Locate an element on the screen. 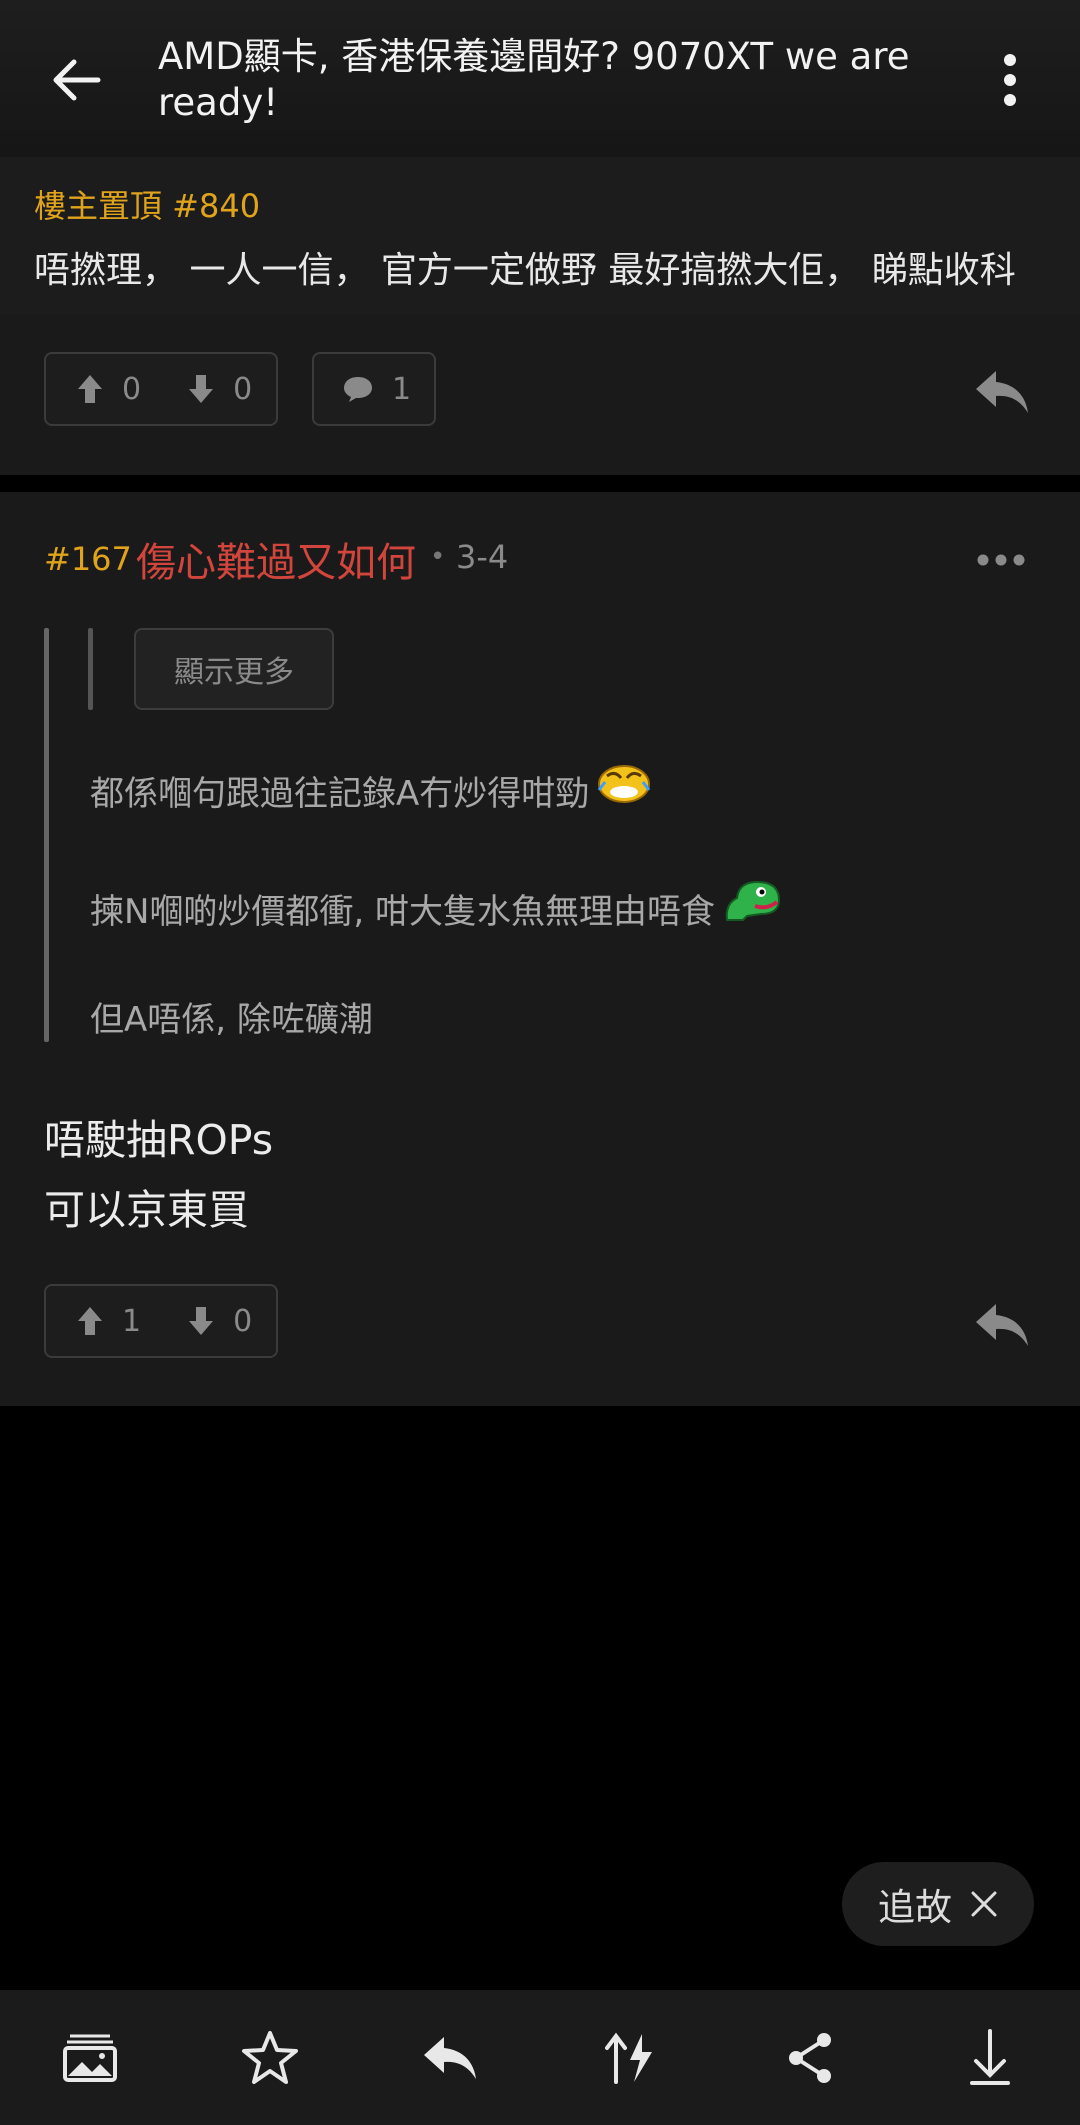  top-bar: AMD顯卡, 香港保養邊間好? 9070XT we are ready! is located at coordinates (540, 78).